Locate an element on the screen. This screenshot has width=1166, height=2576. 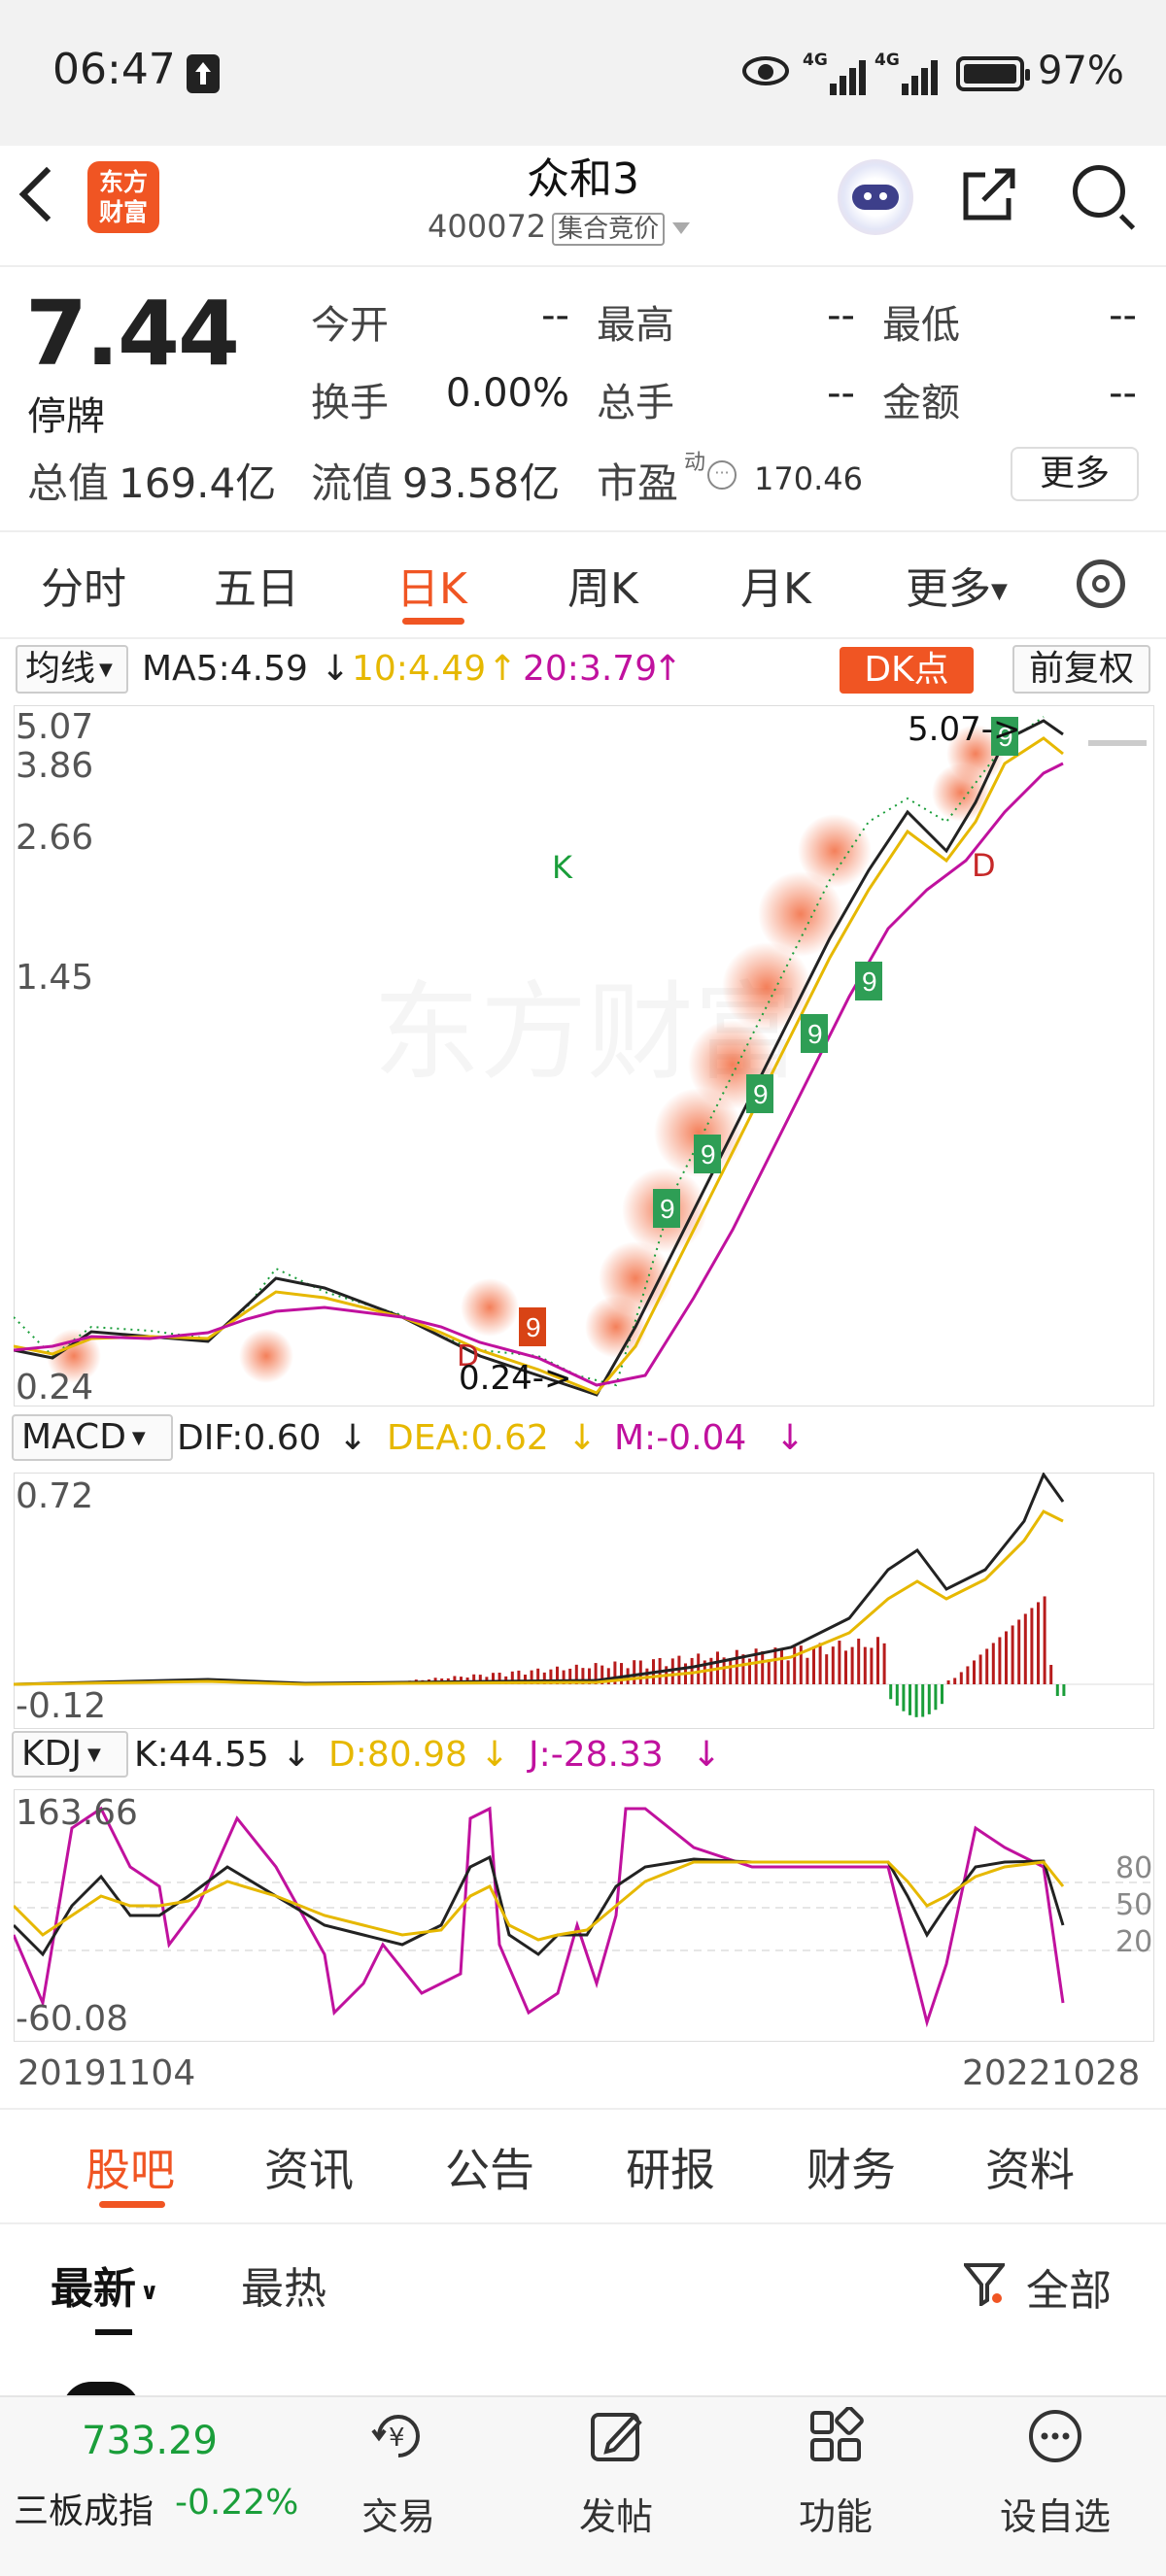
add-watchlist-icon is located at coordinates (1055, 2436).